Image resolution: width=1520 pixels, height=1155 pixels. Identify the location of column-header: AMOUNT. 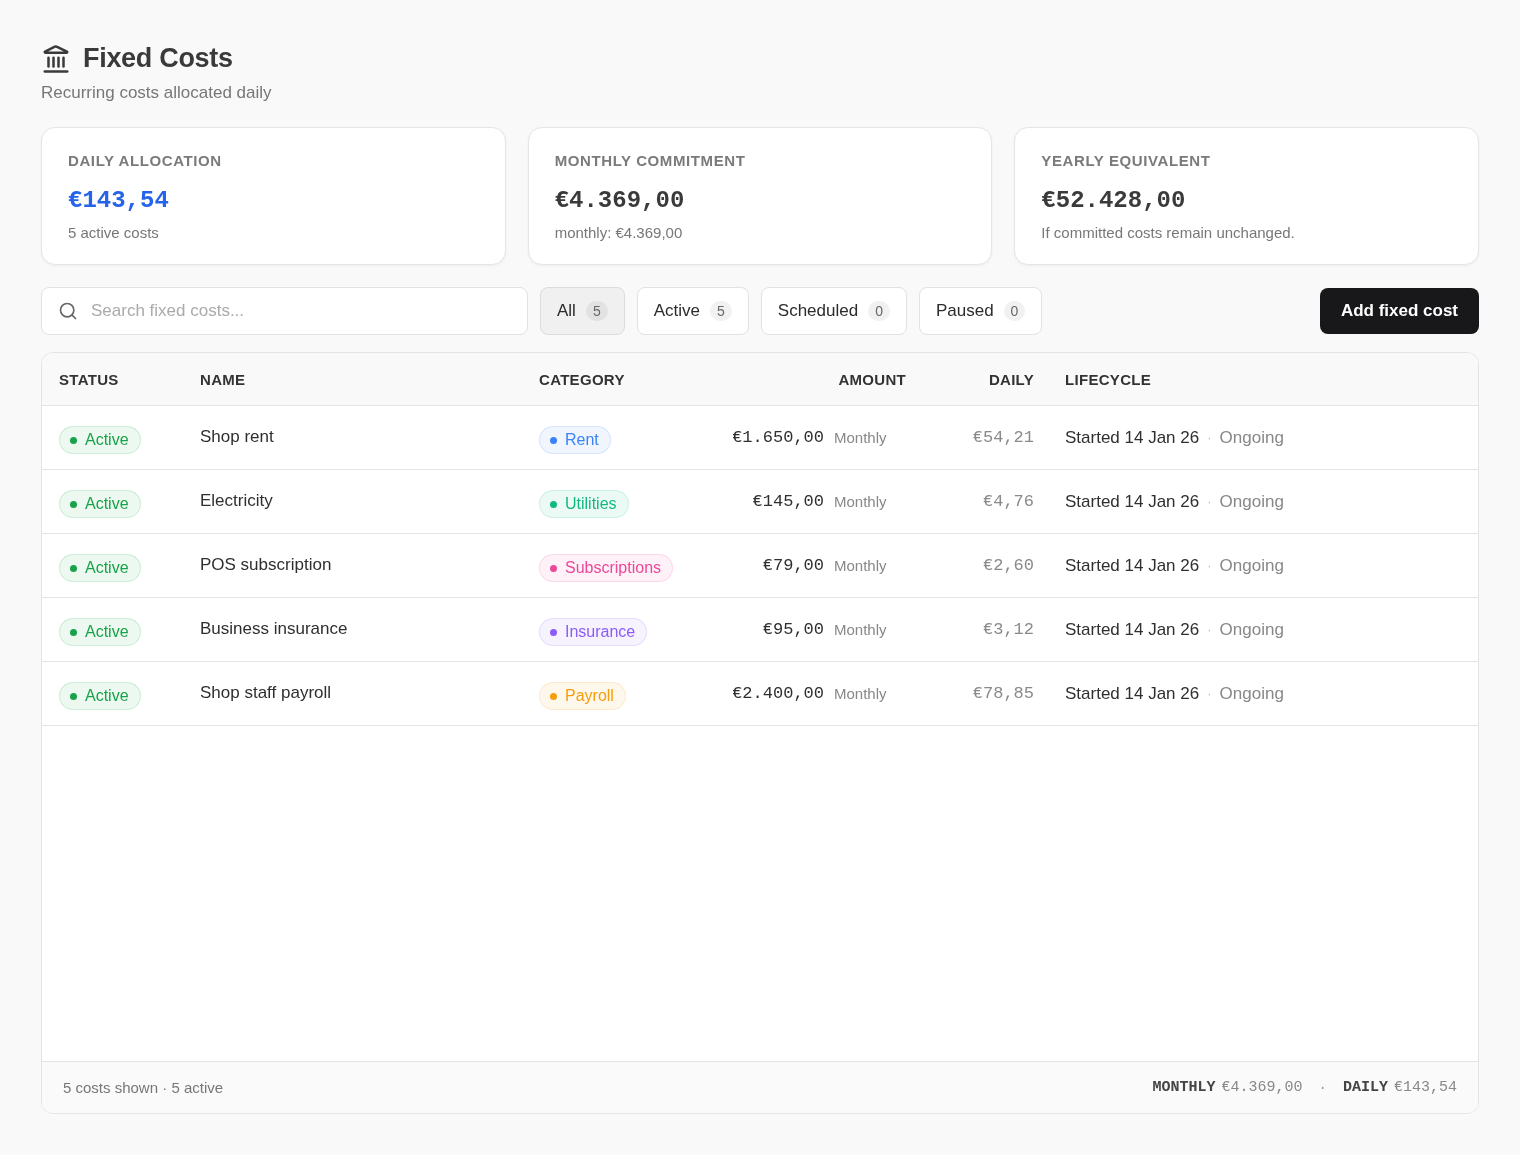
(872, 379).